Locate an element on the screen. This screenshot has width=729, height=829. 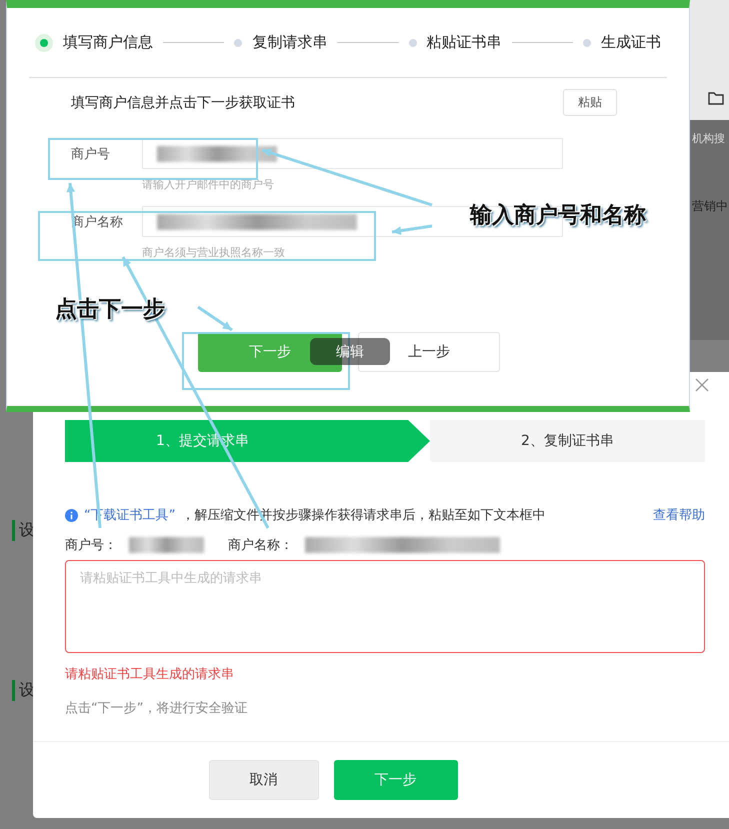
merchant-id-label: 商户号： is located at coordinates (91, 545).